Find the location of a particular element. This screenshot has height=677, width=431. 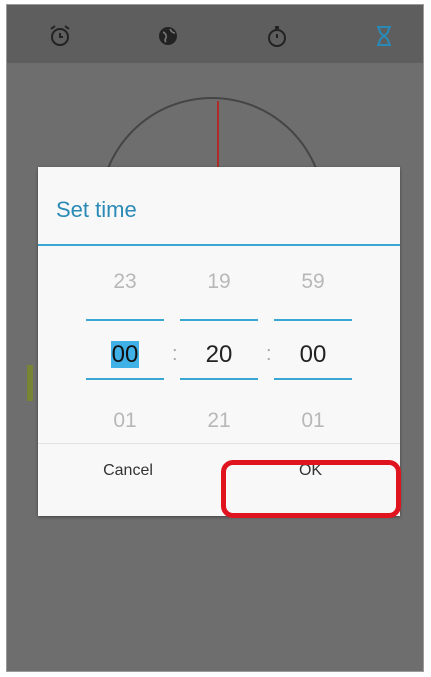

seconds-prev: 59 is located at coordinates (313, 282).